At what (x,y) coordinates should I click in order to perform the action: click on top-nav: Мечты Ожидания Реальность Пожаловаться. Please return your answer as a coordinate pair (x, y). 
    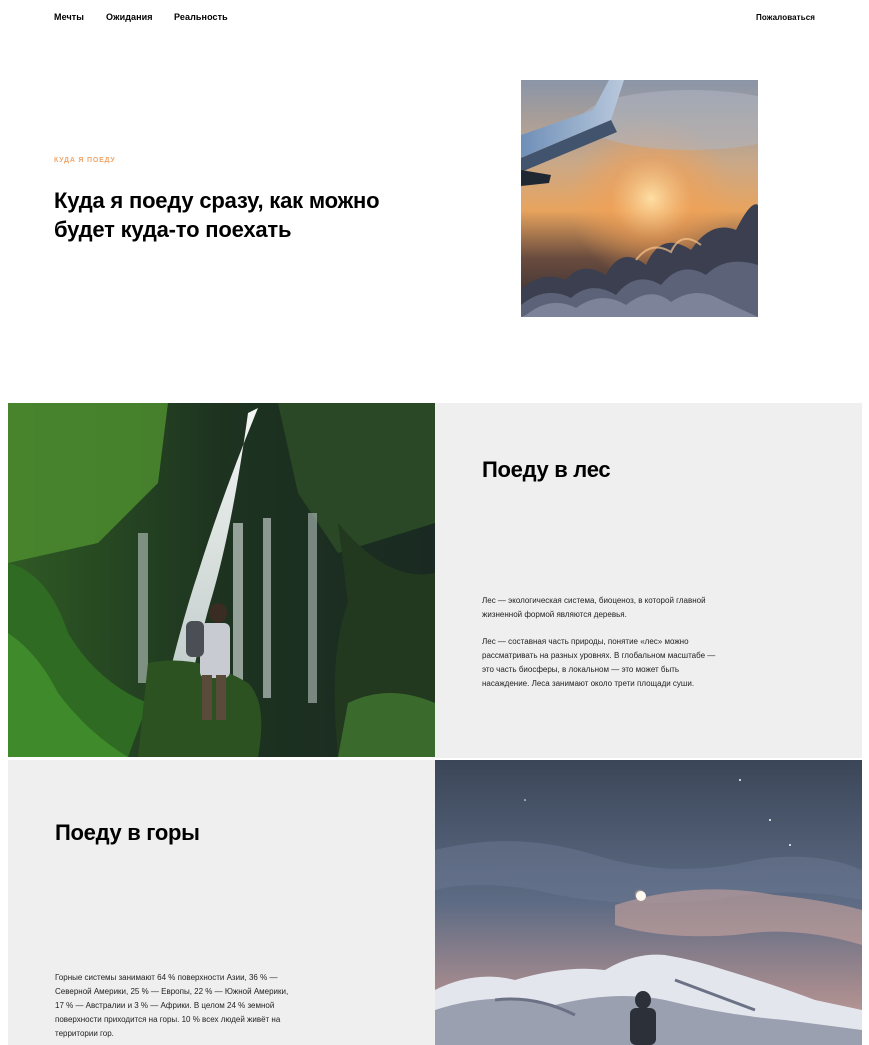
    Looking at the image, I should click on (434, 18).